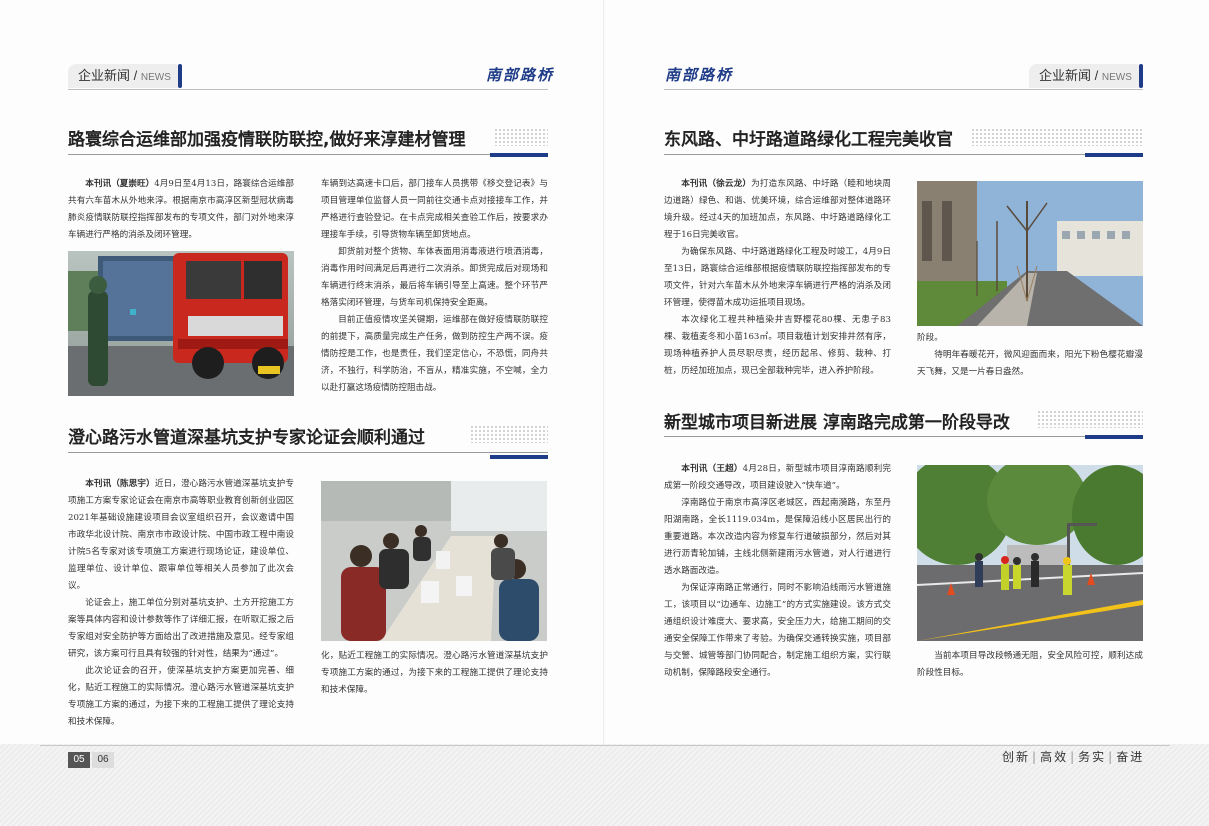 This screenshot has width=1209, height=826. I want to click on article-title: 东风路、中圩路道路绿化工程完美收官, so click(808, 140).